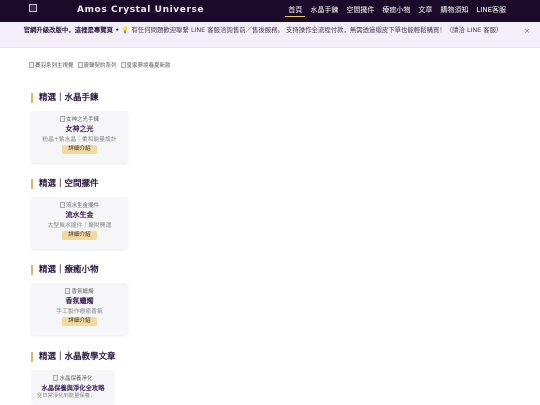 The image size is (540, 405). Describe the element at coordinates (140, 10) in the screenshot. I see `brand-name: Amos Crystal Universe` at that location.